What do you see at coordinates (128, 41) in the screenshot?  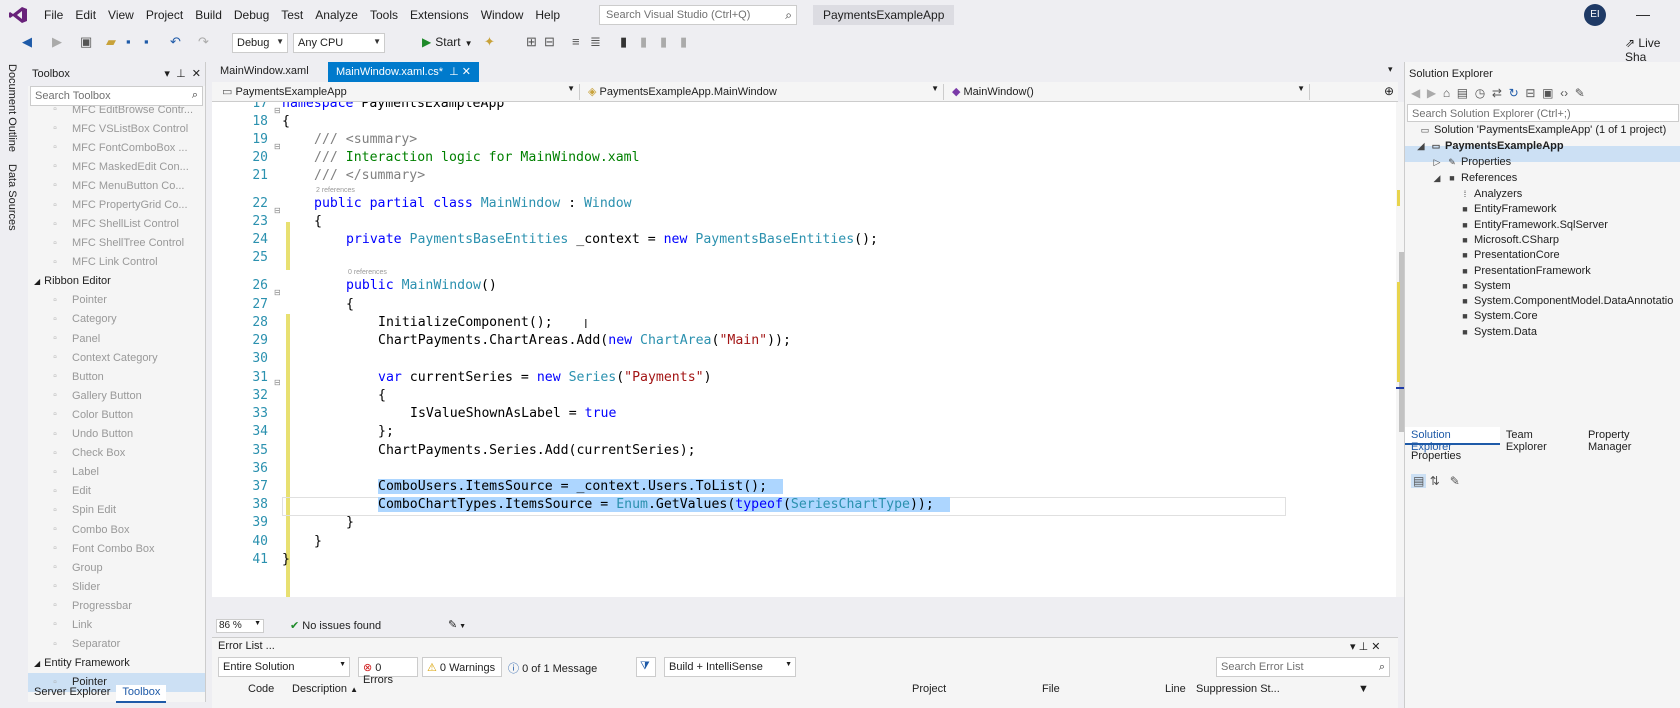 I see `save-icon: ▪` at bounding box center [128, 41].